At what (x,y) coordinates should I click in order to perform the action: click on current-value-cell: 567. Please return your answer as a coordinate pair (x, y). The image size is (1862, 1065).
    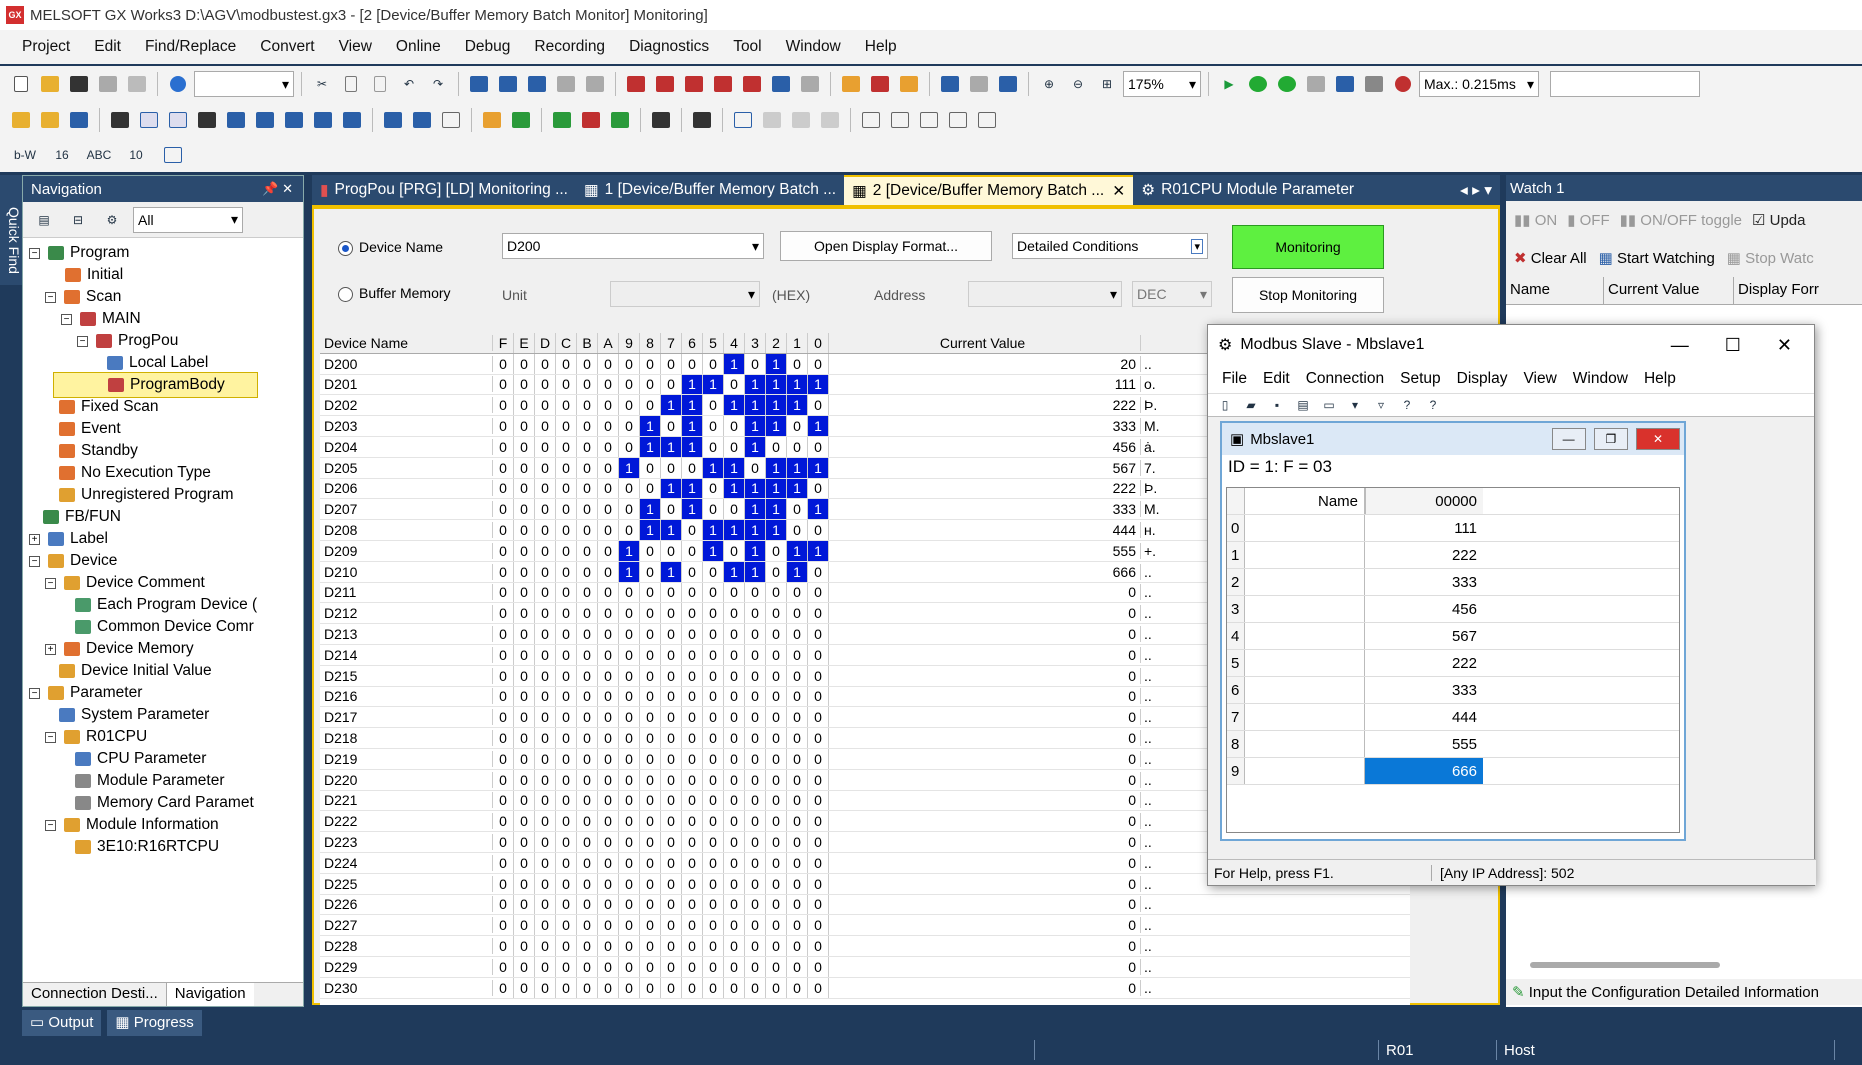
    Looking at the image, I should click on (985, 467).